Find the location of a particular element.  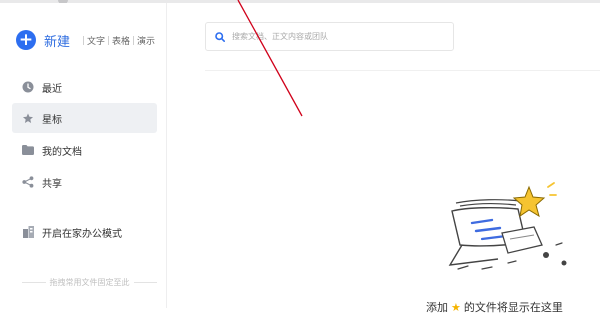

sidebar-item-starred: 星标 is located at coordinates (84, 118).